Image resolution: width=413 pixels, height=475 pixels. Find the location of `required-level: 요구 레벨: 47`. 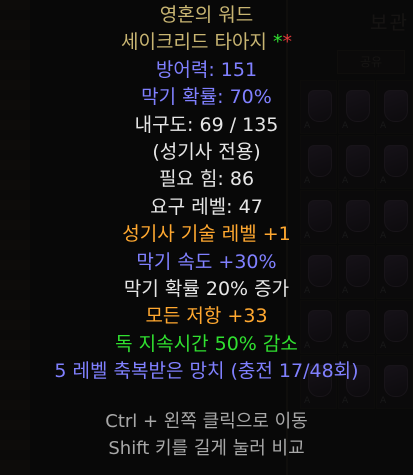

required-level: 요구 레벨: 47 is located at coordinates (206, 206).